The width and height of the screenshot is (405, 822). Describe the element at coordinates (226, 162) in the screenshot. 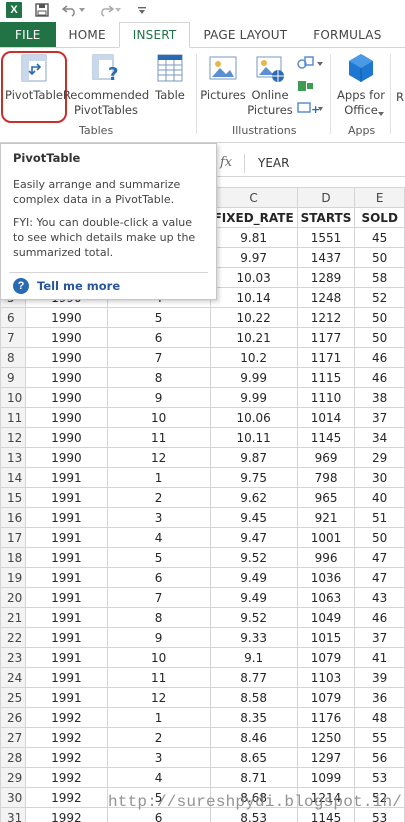

I see `function-icon: fx` at that location.